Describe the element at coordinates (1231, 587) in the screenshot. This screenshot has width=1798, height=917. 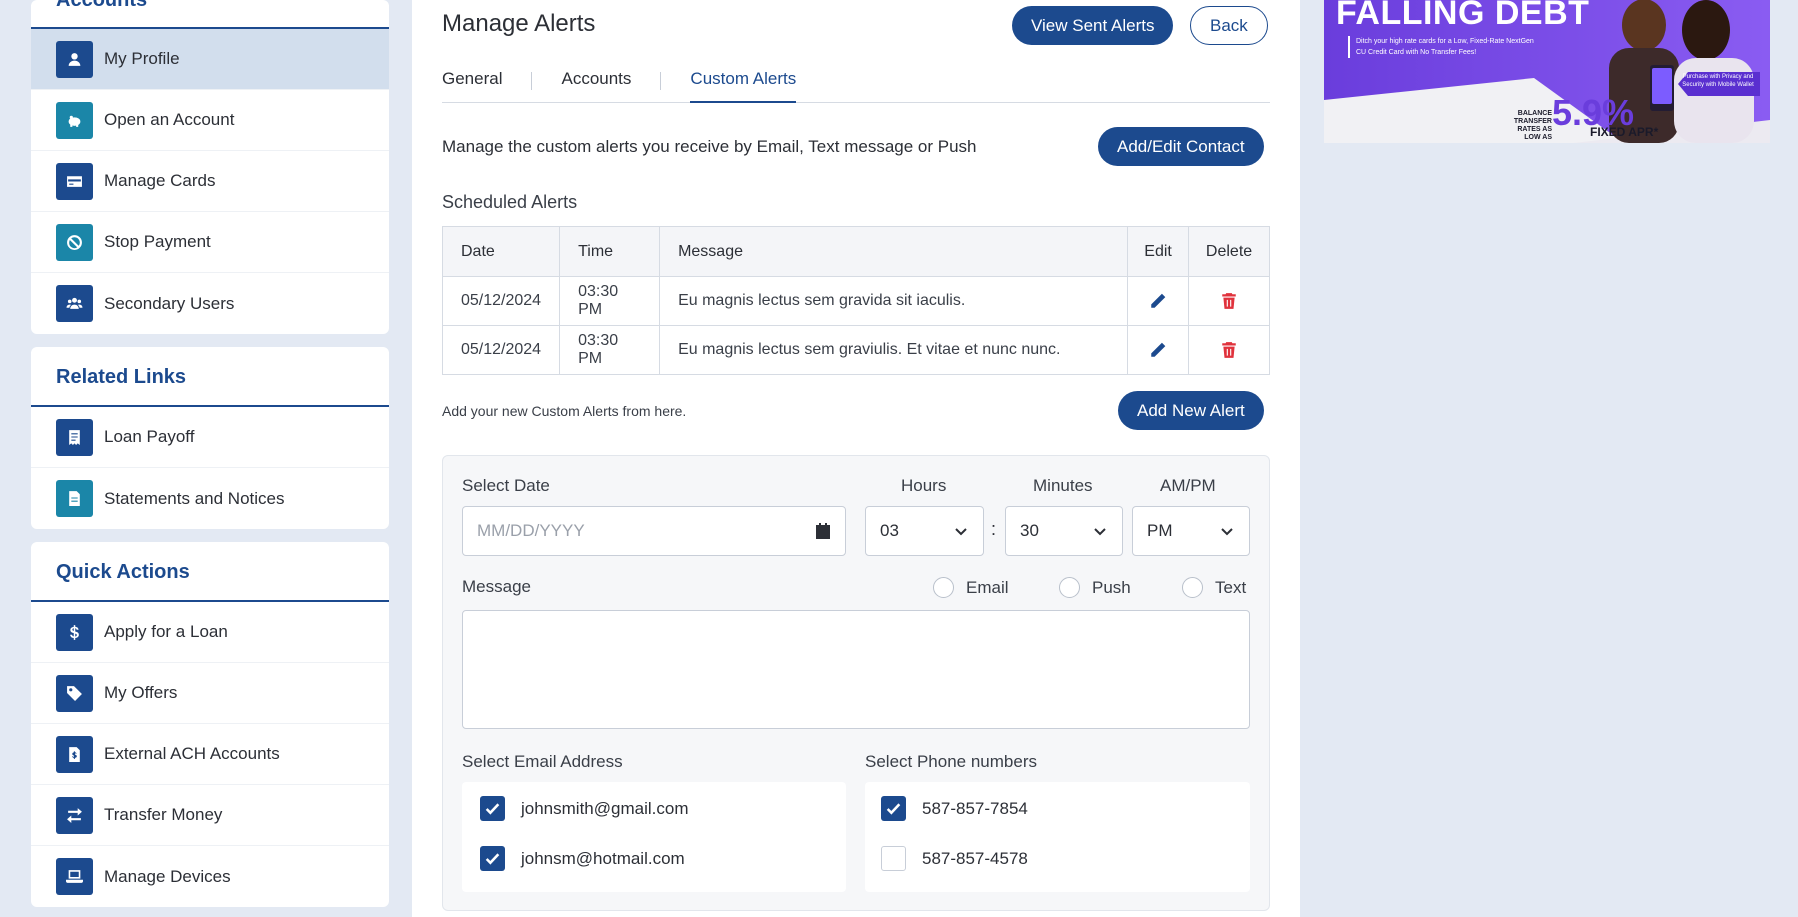
I see `radio-label: Text` at that location.